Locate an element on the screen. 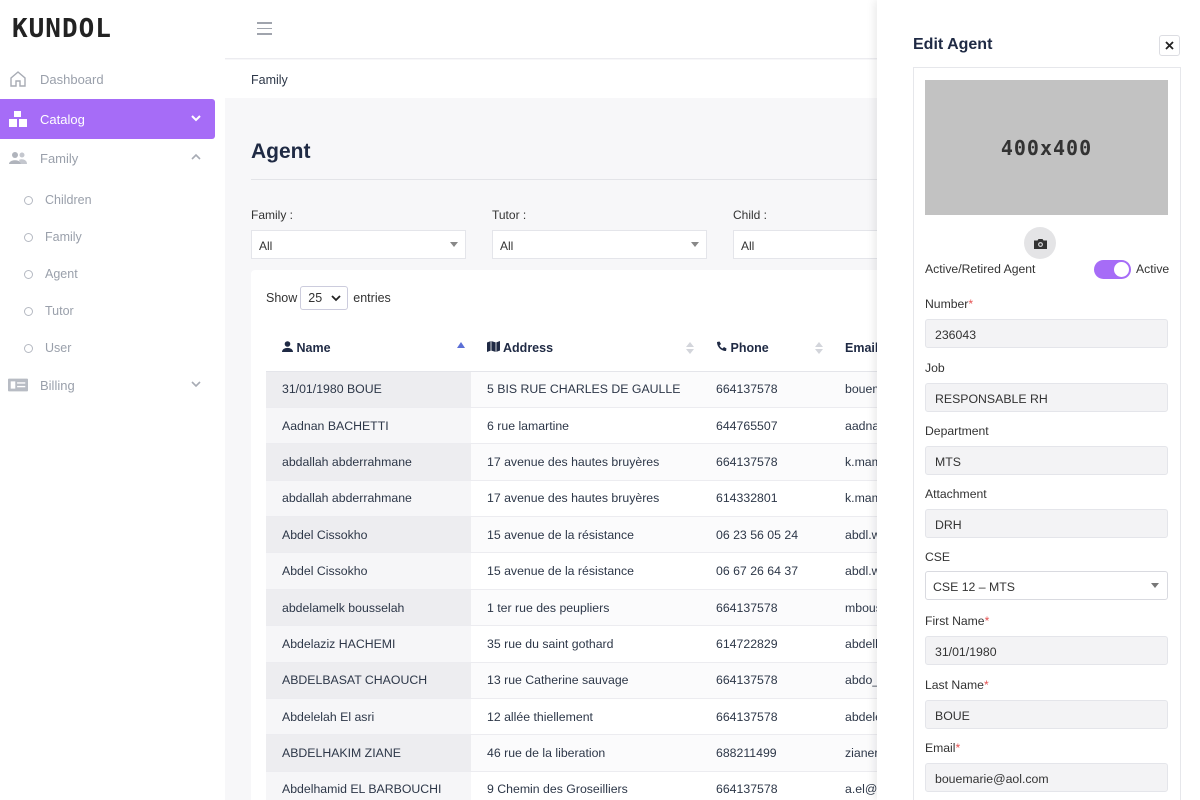 This screenshot has width=1200, height=800. column-header-phone: Phone is located at coordinates (764, 349).